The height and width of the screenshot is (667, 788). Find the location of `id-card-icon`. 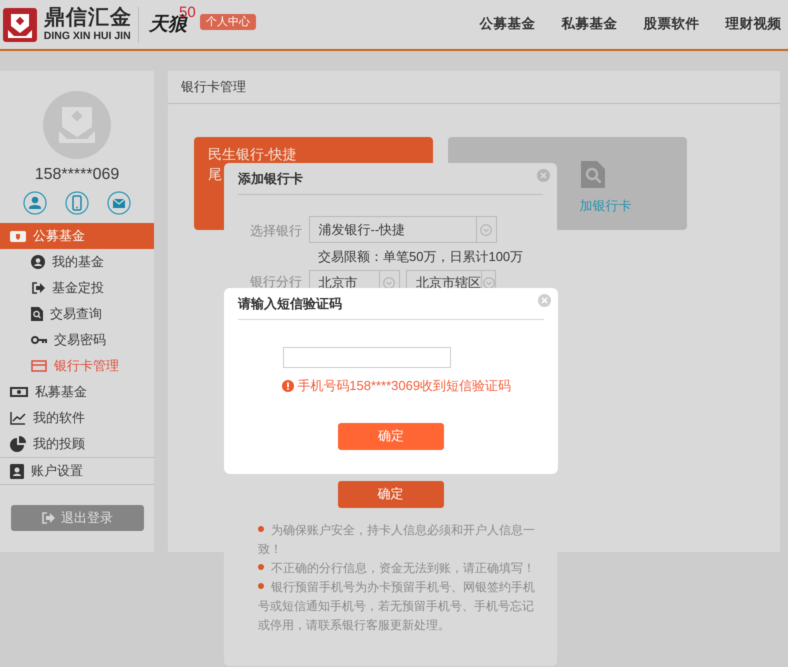

id-card-icon is located at coordinates (17, 471).